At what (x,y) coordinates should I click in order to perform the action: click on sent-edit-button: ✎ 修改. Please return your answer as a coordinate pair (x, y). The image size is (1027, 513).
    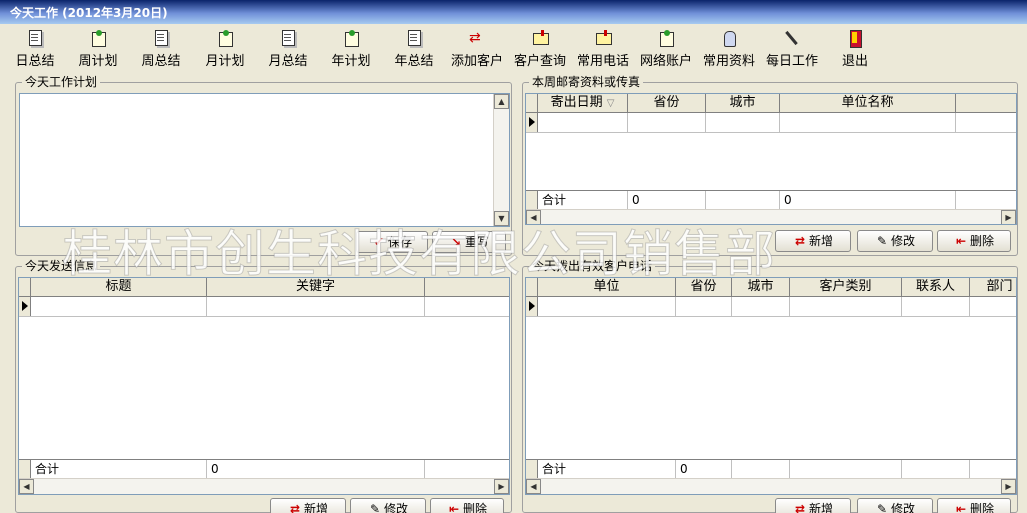
    Looking at the image, I should click on (388, 505).